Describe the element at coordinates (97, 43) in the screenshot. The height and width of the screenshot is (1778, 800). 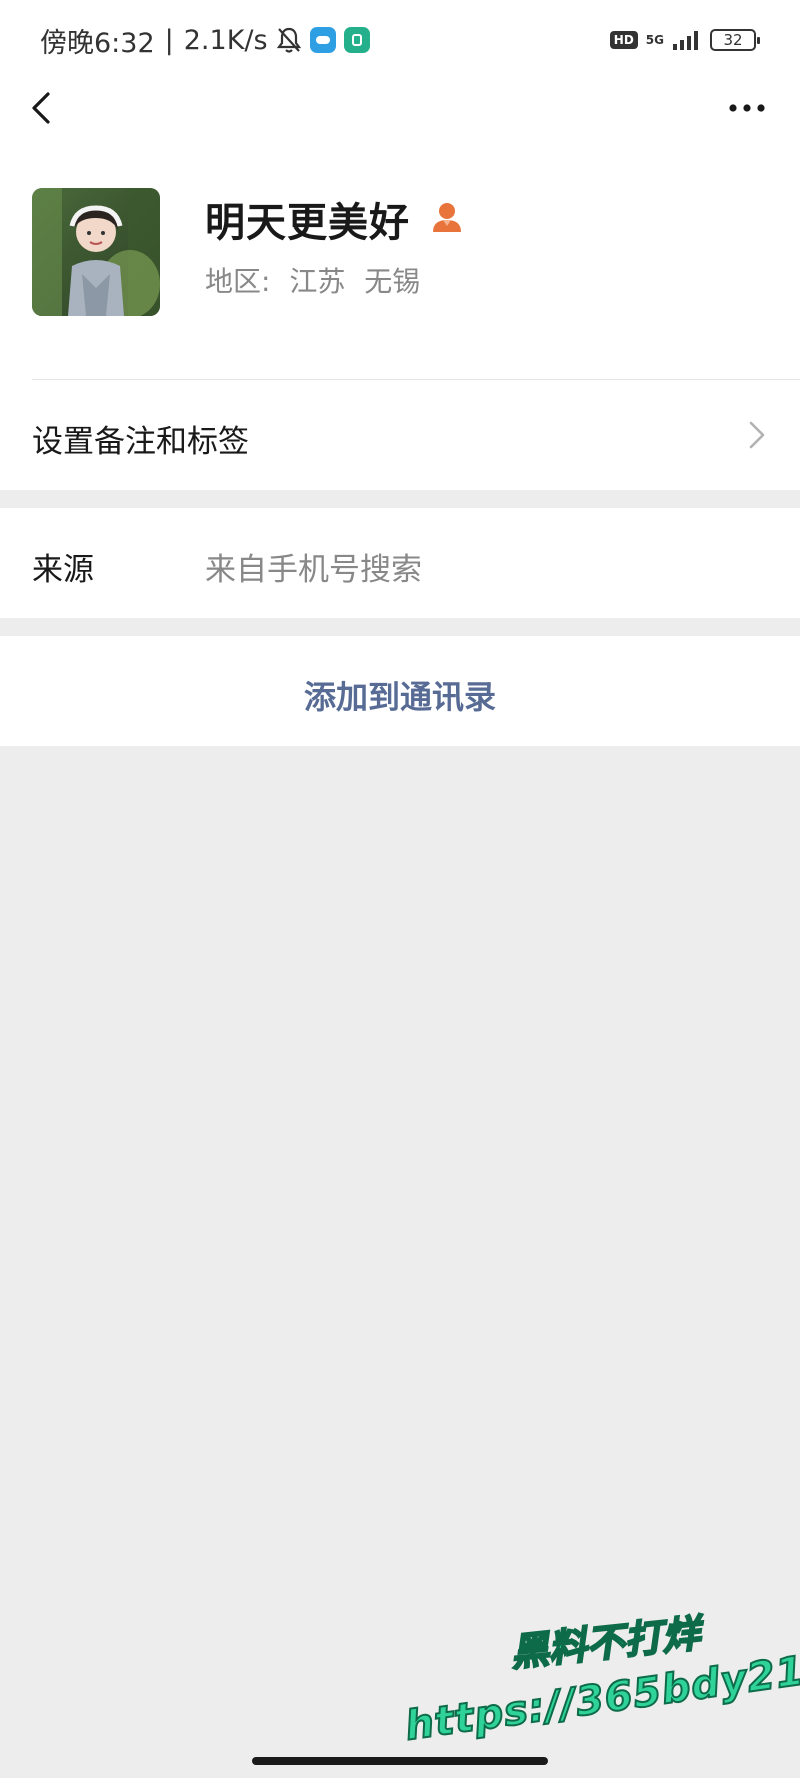
I see `status-time: 傍晚6:32` at that location.